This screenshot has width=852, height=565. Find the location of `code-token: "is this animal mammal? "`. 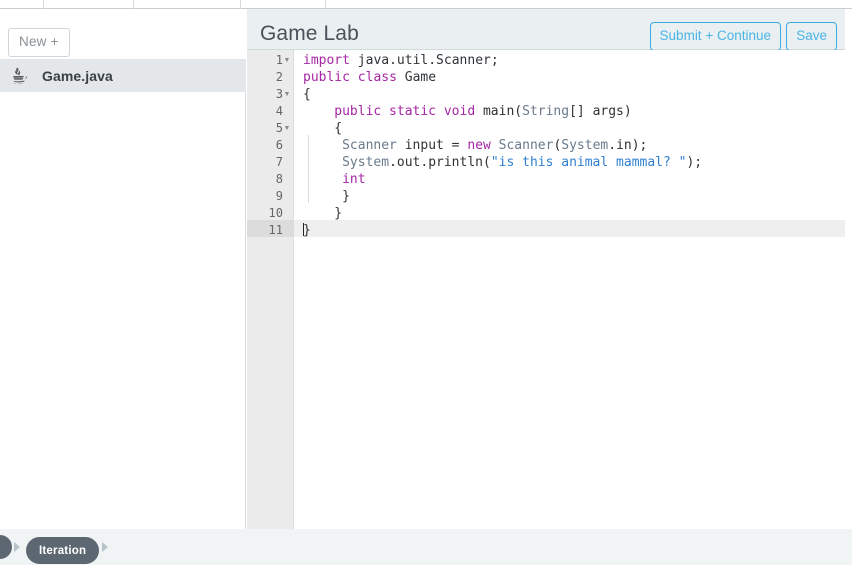

code-token: "is this animal mammal? " is located at coordinates (588, 162).